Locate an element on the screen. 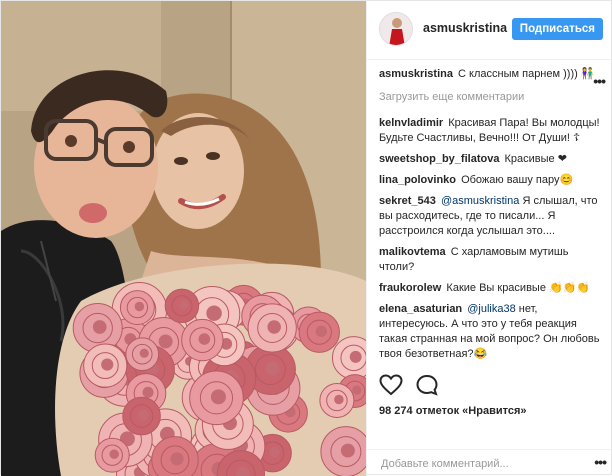 The height and width of the screenshot is (476, 612). avatar-image is located at coordinates (396, 29).